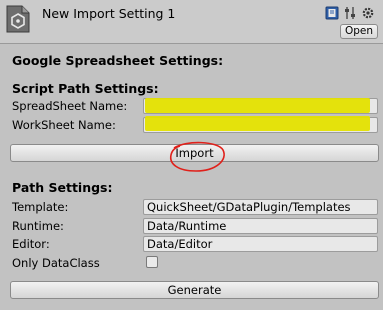 Image resolution: width=383 pixels, height=310 pixels. I want to click on template-field: QuickSheet/GDataPlugin/Templates, so click(260, 207).